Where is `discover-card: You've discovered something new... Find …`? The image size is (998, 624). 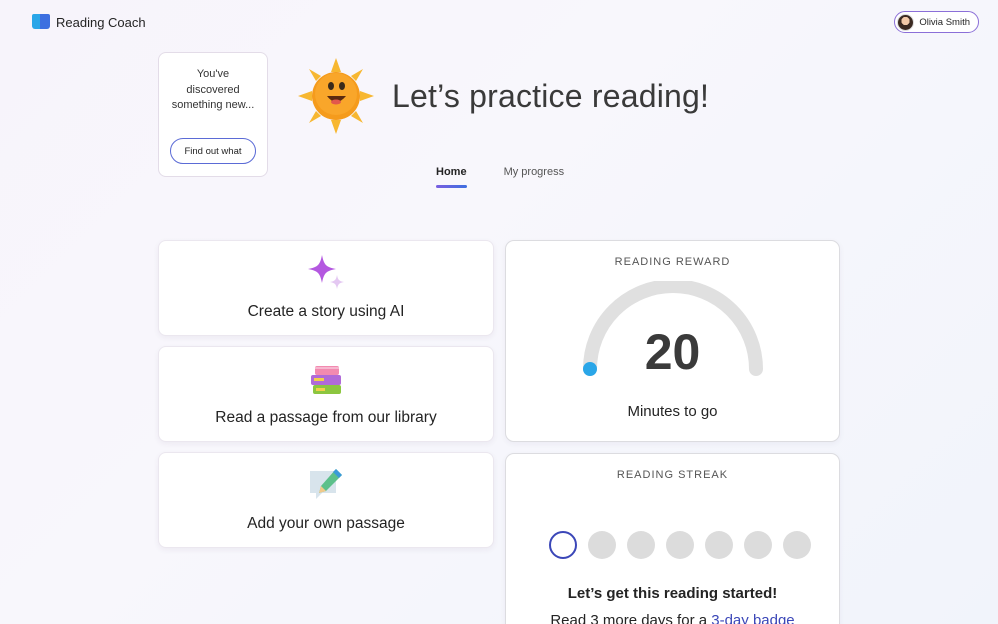
discover-card: You've discovered something new... Find … is located at coordinates (213, 114).